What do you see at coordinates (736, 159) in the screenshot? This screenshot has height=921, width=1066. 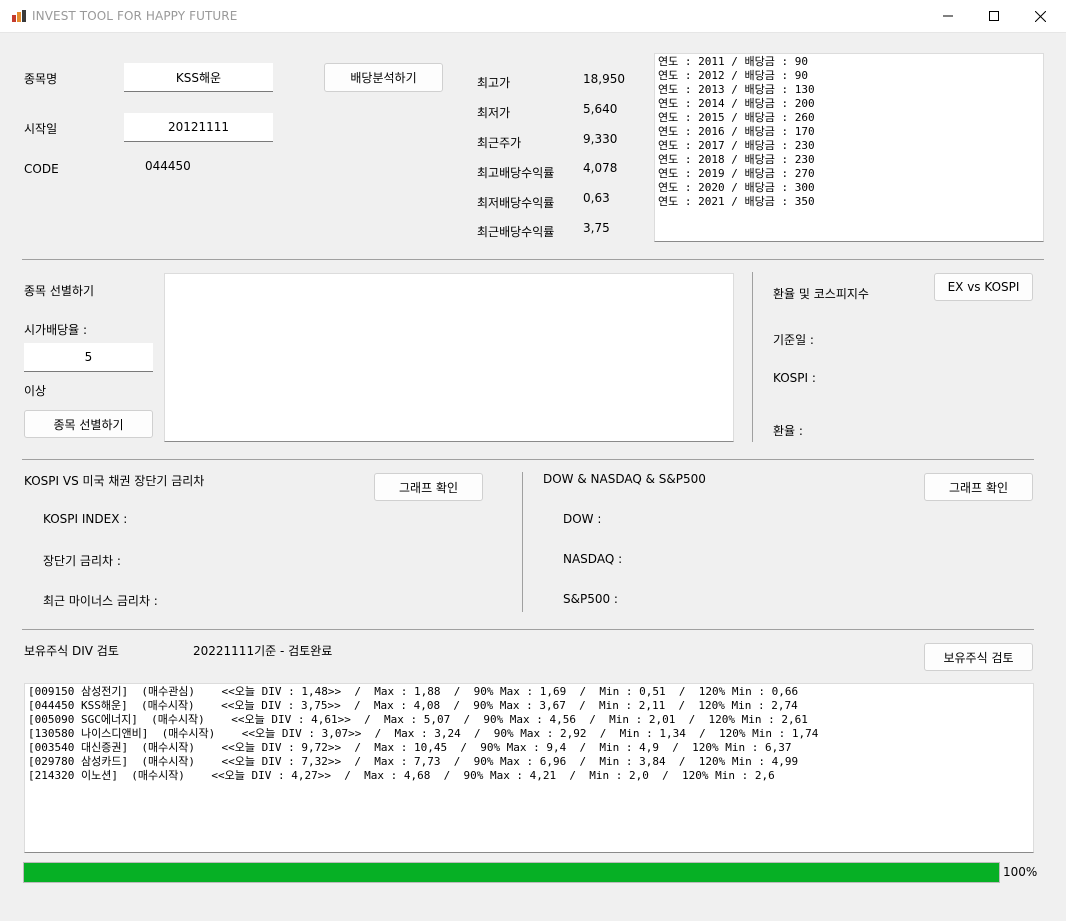 I see `dividend-line: 연도 : 2018 / 배당금 : 230` at bounding box center [736, 159].